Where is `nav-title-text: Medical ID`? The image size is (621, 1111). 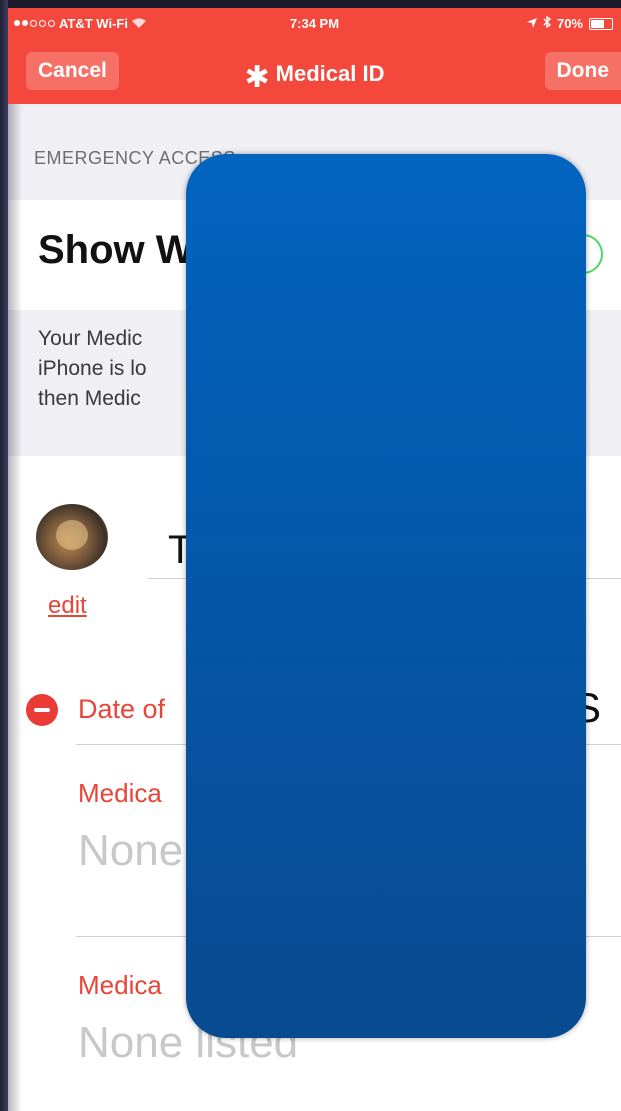 nav-title-text: Medical ID is located at coordinates (330, 73).